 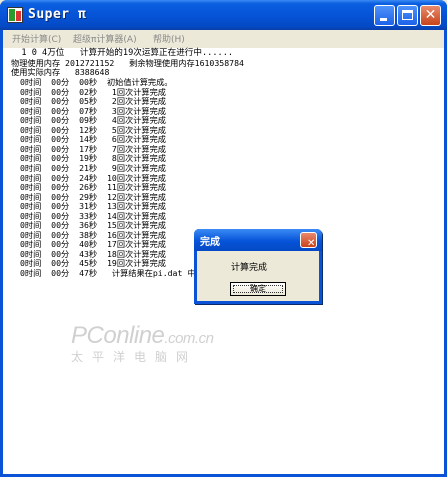 I want to click on log-entry: 0时间 00分 07秒 3回次计算完成, so click(x=93, y=110).